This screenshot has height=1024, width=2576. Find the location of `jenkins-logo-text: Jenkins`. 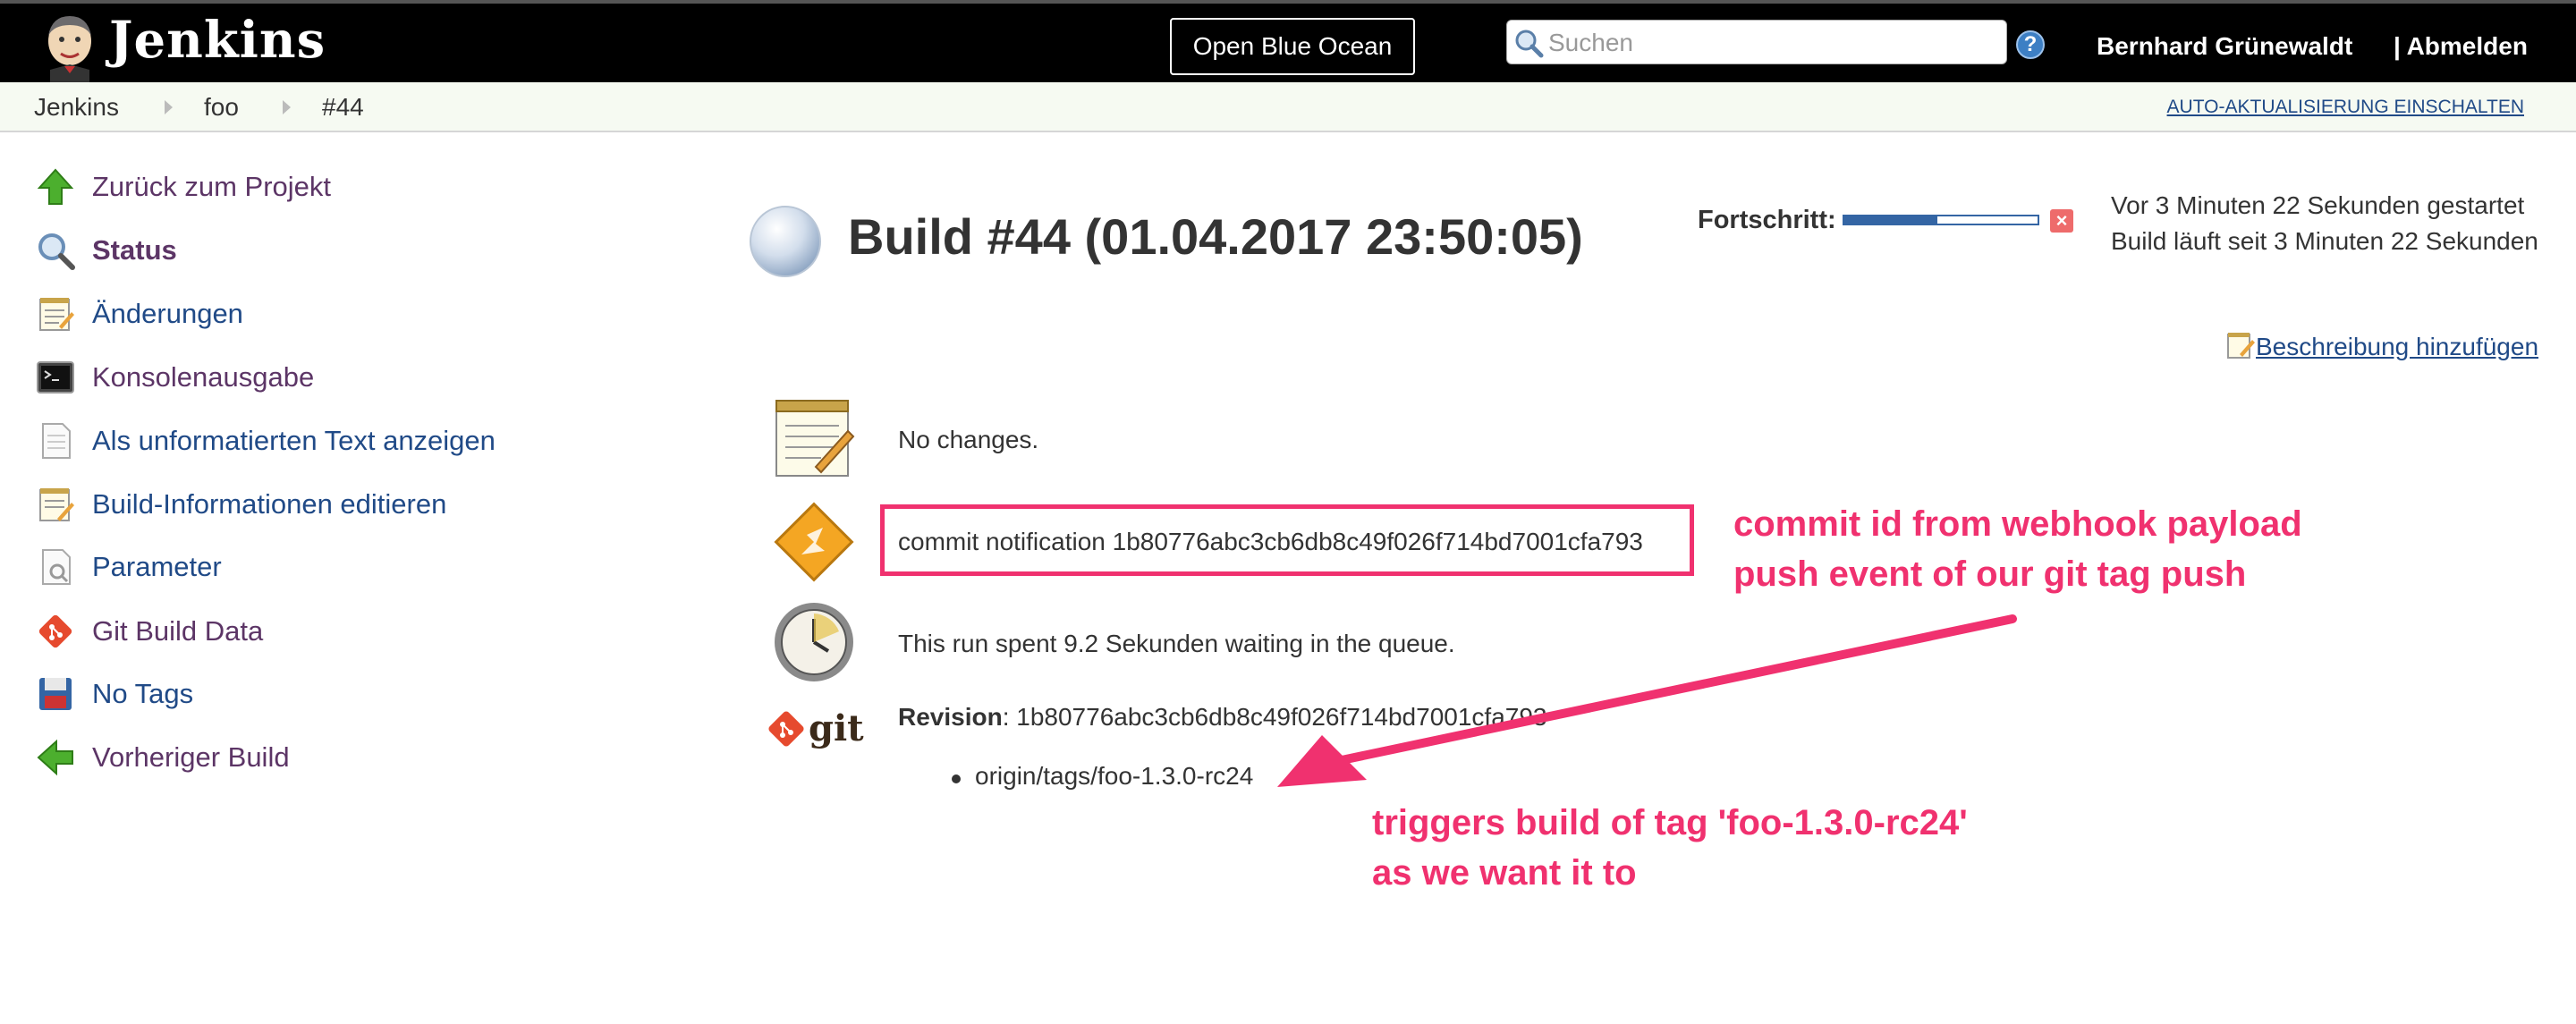

jenkins-logo-text: Jenkins is located at coordinates (217, 40).